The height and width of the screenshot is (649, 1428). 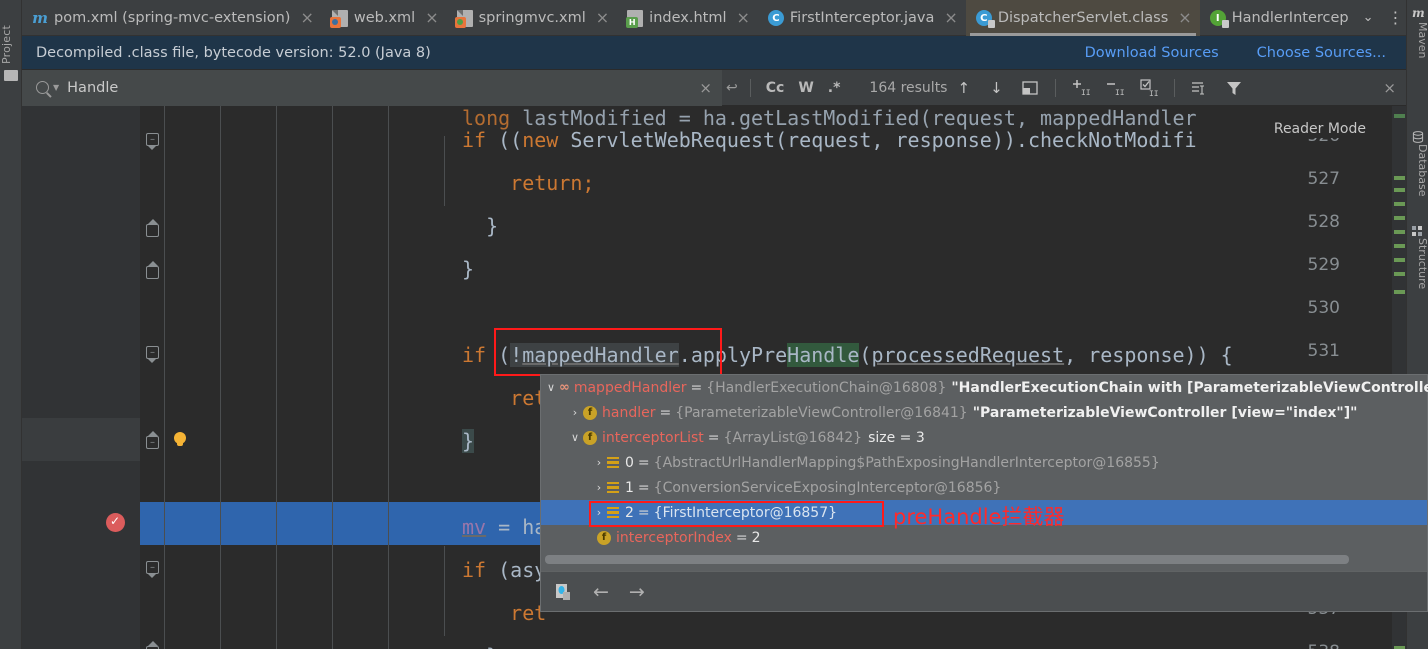 I want to click on inspect-icon, so click(x=564, y=592).